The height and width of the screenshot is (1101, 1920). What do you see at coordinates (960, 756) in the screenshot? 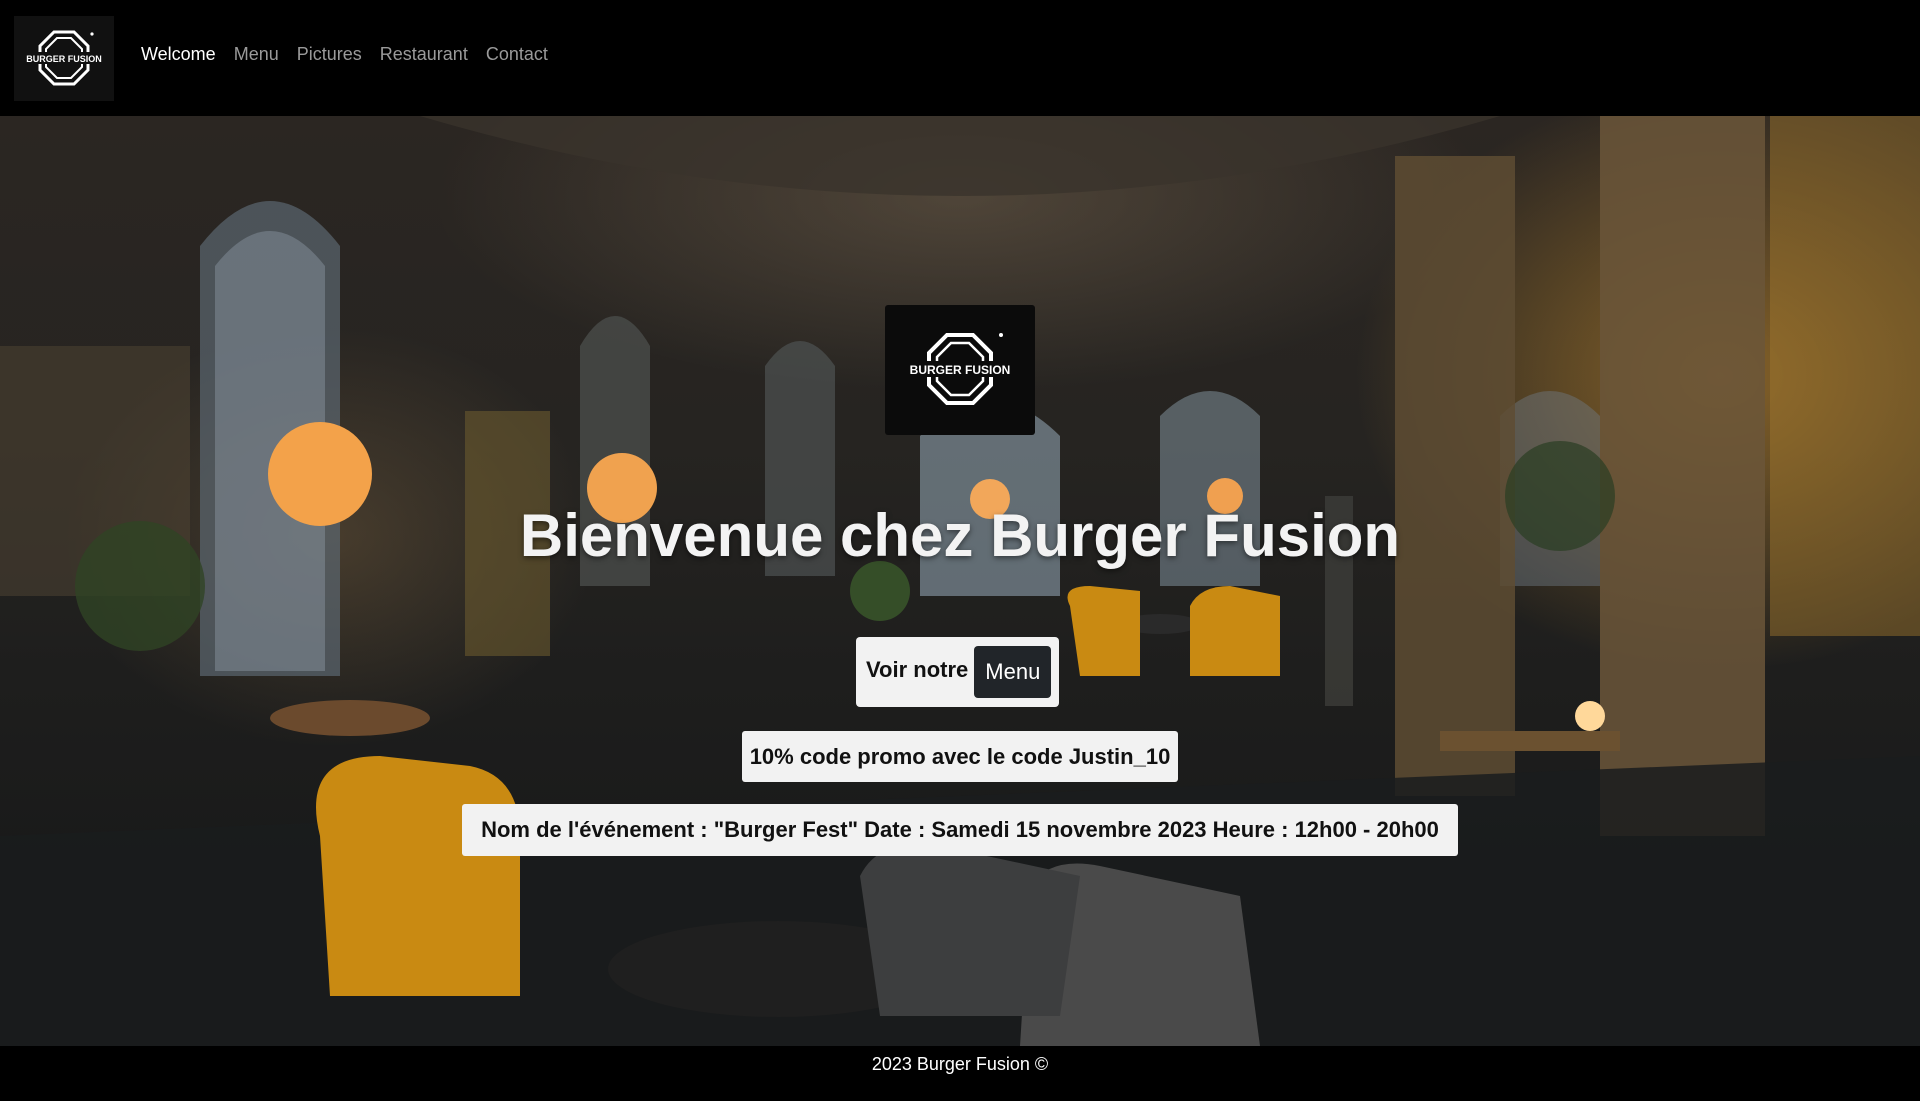
I see `promo-code-banner: 10% code promo avec le code Justin_10` at bounding box center [960, 756].